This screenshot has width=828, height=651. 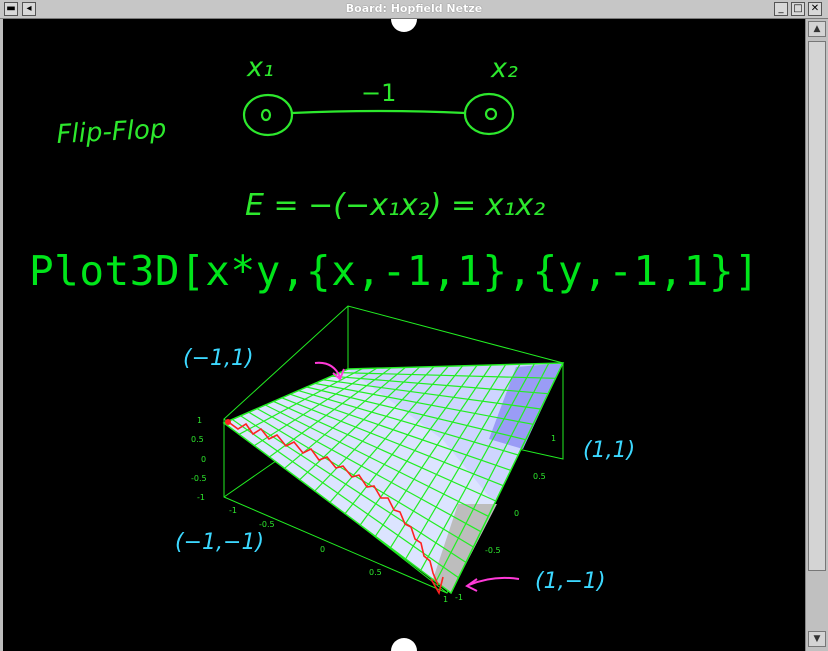 I want to click on arrow-bottom-head, so click(x=471, y=585).